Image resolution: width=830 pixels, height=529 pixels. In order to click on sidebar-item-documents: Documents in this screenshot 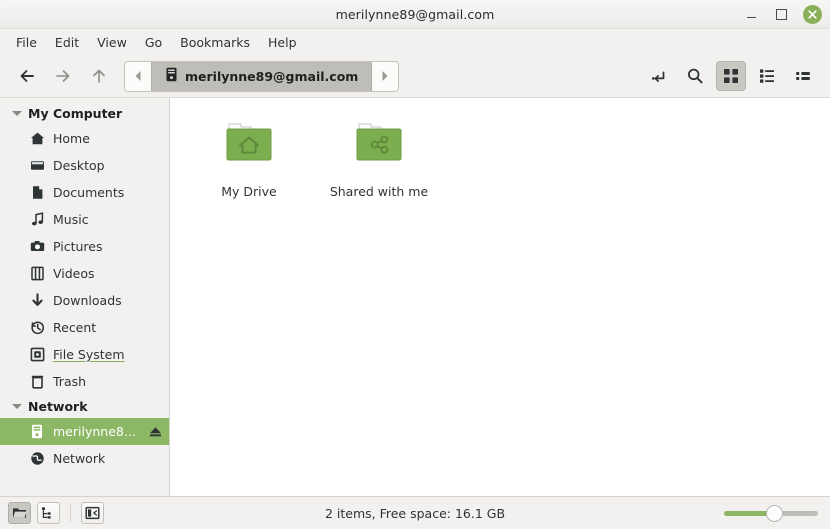, I will do `click(84, 192)`.